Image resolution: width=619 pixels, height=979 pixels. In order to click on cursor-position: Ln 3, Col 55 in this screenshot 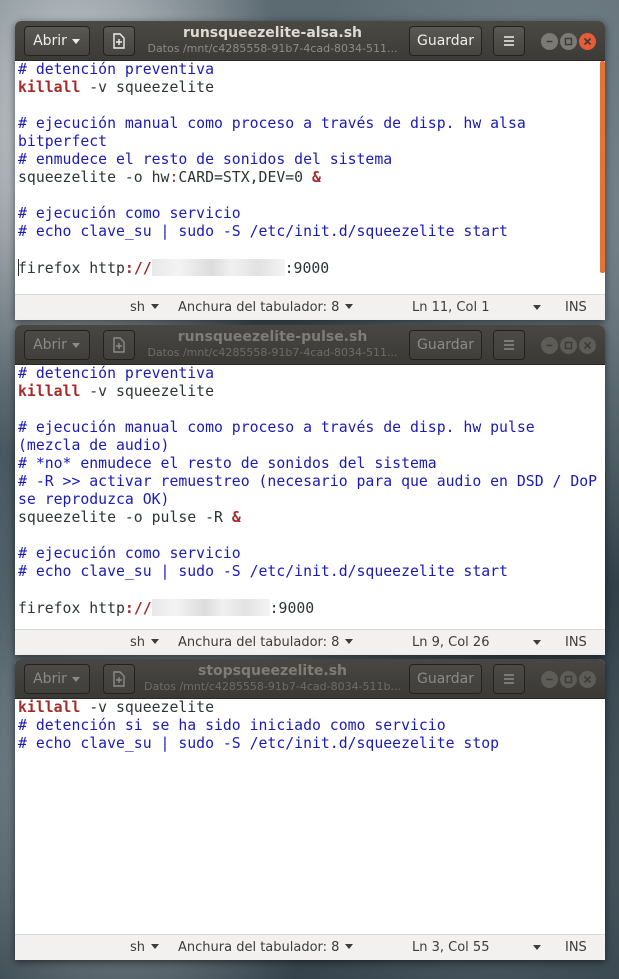, I will do `click(450, 947)`.